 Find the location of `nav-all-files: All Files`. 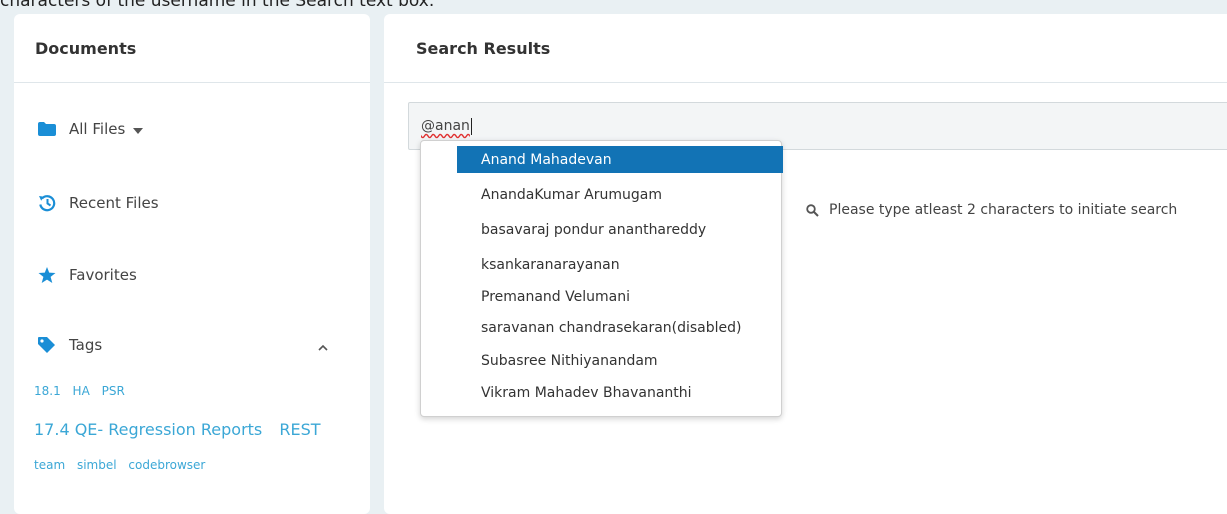

nav-all-files: All Files is located at coordinates (91, 129).